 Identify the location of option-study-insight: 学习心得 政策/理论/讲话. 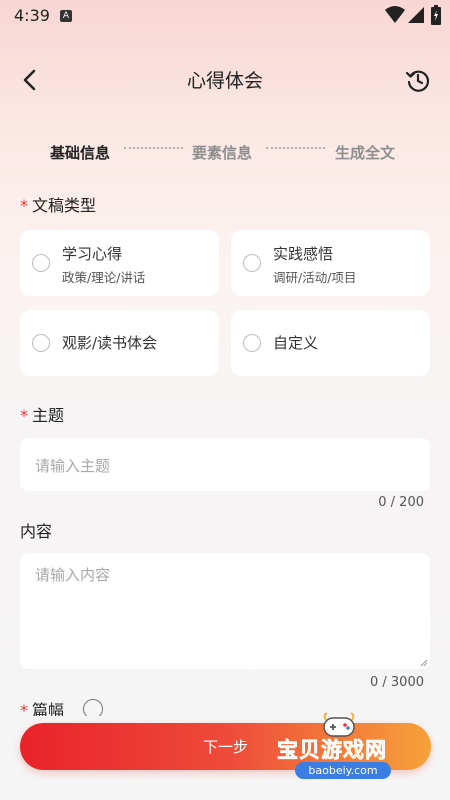
(119, 263).